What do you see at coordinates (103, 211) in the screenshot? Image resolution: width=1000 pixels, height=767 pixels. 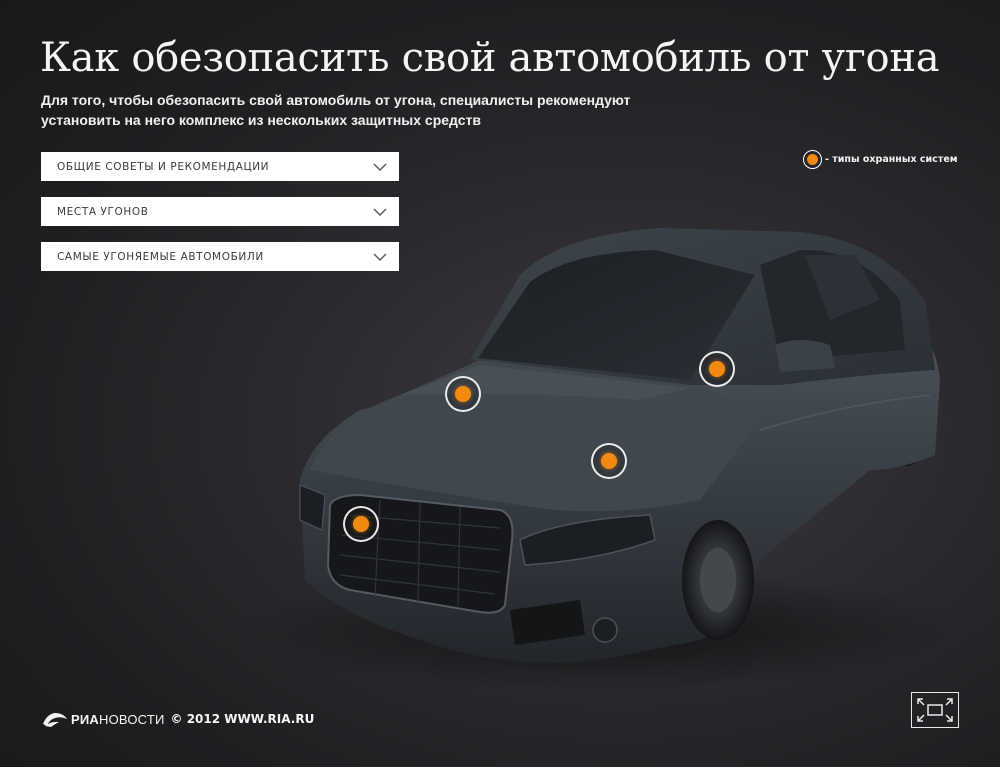 I see `dropdown-label: МЕСТА УГОНОВ` at bounding box center [103, 211].